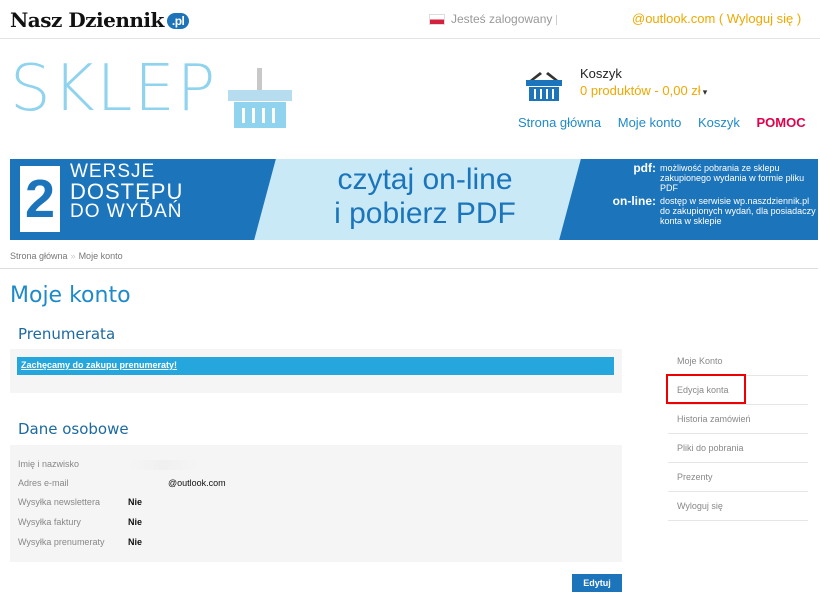  What do you see at coordinates (650, 122) in the screenshot?
I see `nav-my-account: Moje konto` at bounding box center [650, 122].